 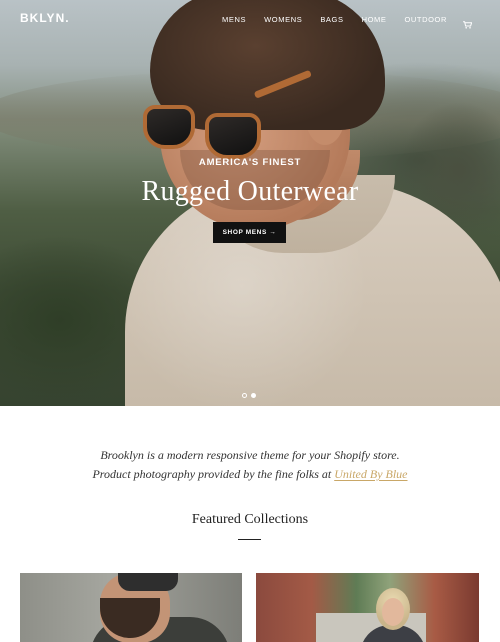 I want to click on slideshow-dots, so click(x=251, y=395).